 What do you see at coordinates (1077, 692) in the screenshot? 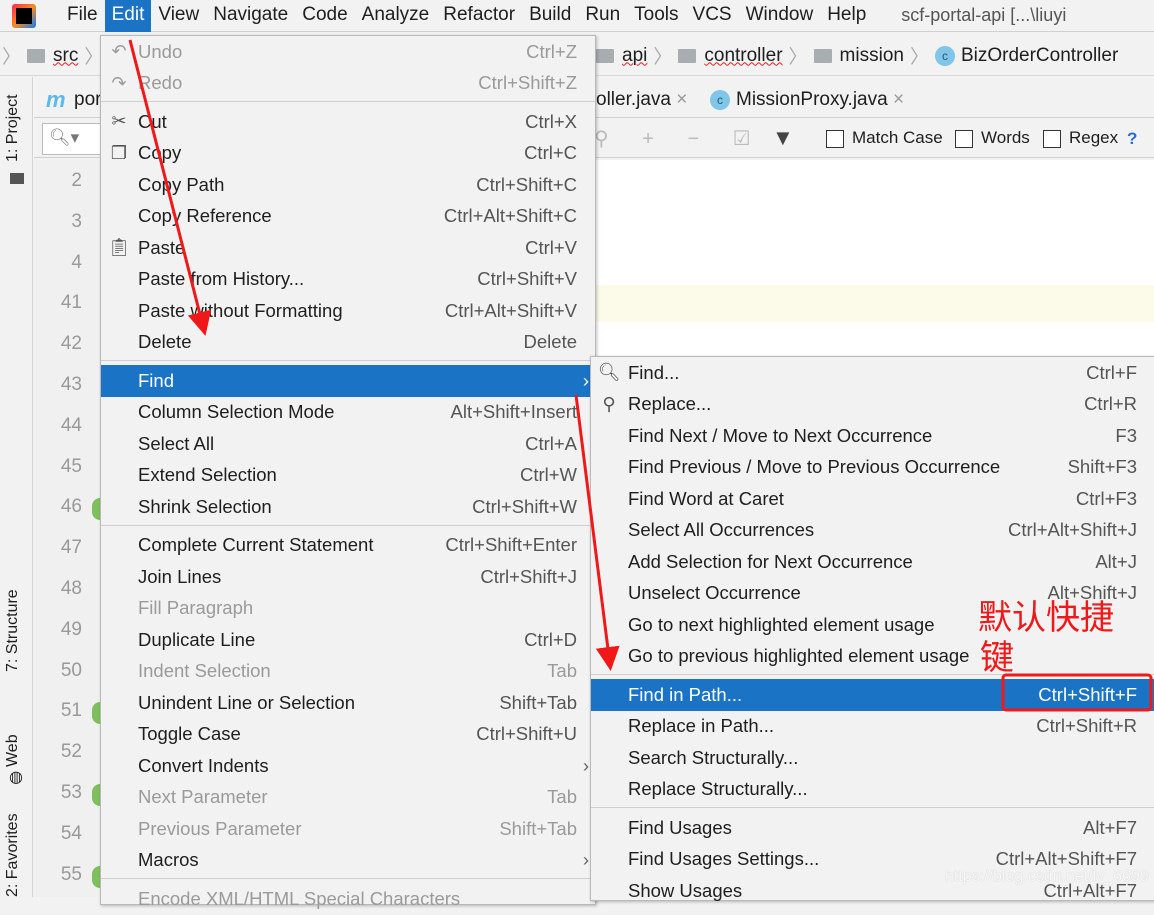
I see `highlight-box` at bounding box center [1077, 692].